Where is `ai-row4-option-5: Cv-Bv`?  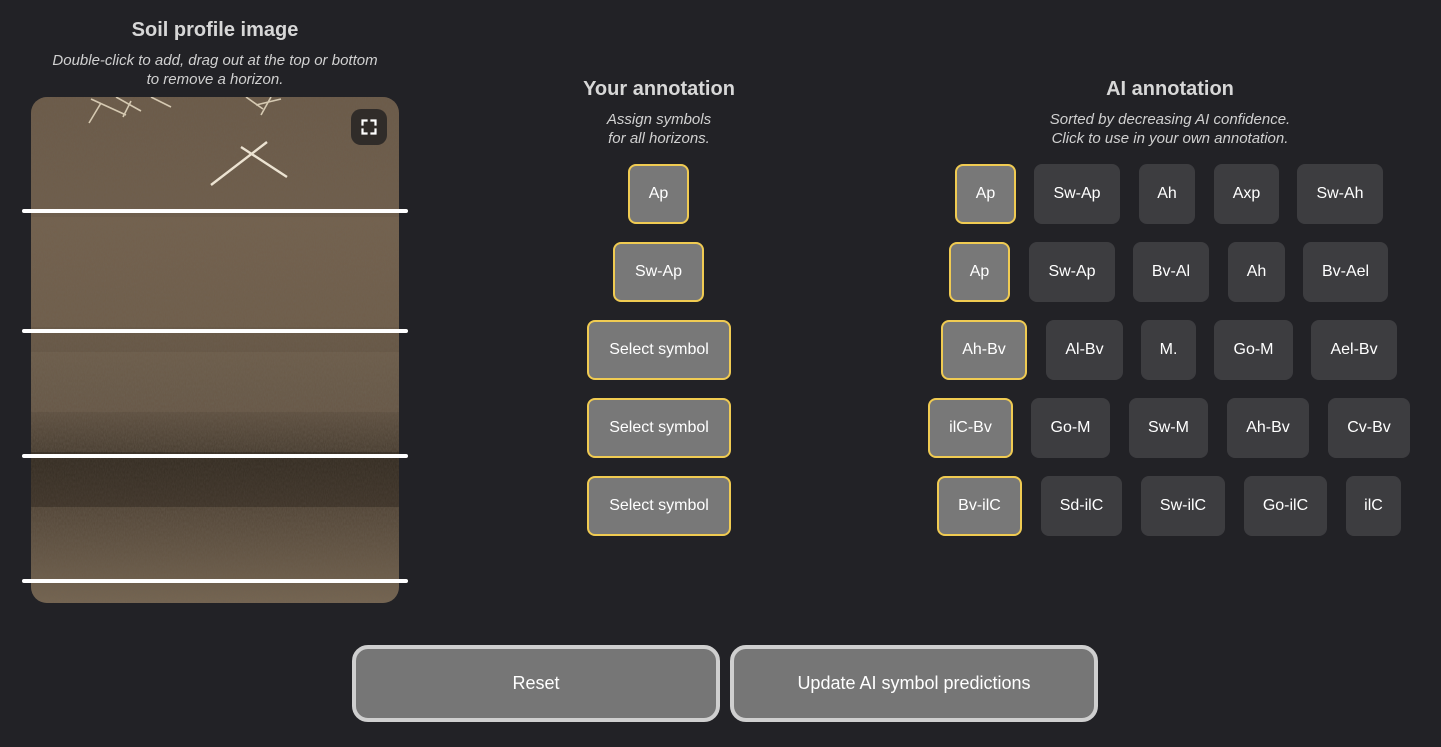
ai-row4-option-5: Cv-Bv is located at coordinates (1369, 428).